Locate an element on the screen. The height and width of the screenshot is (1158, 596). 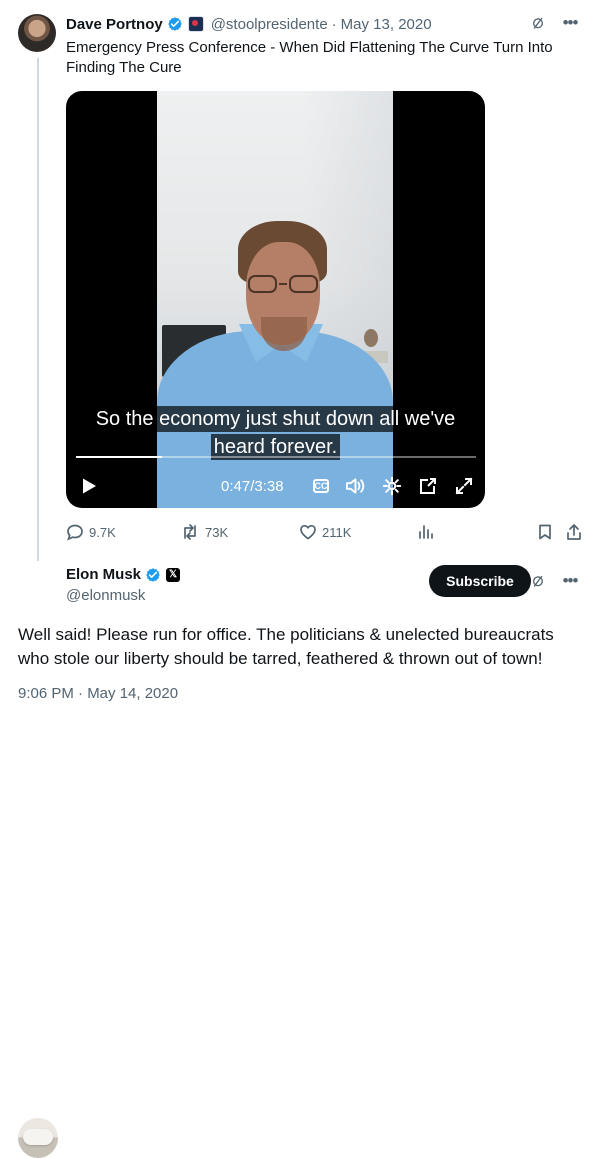
left-lens is located at coordinates (262, 284).